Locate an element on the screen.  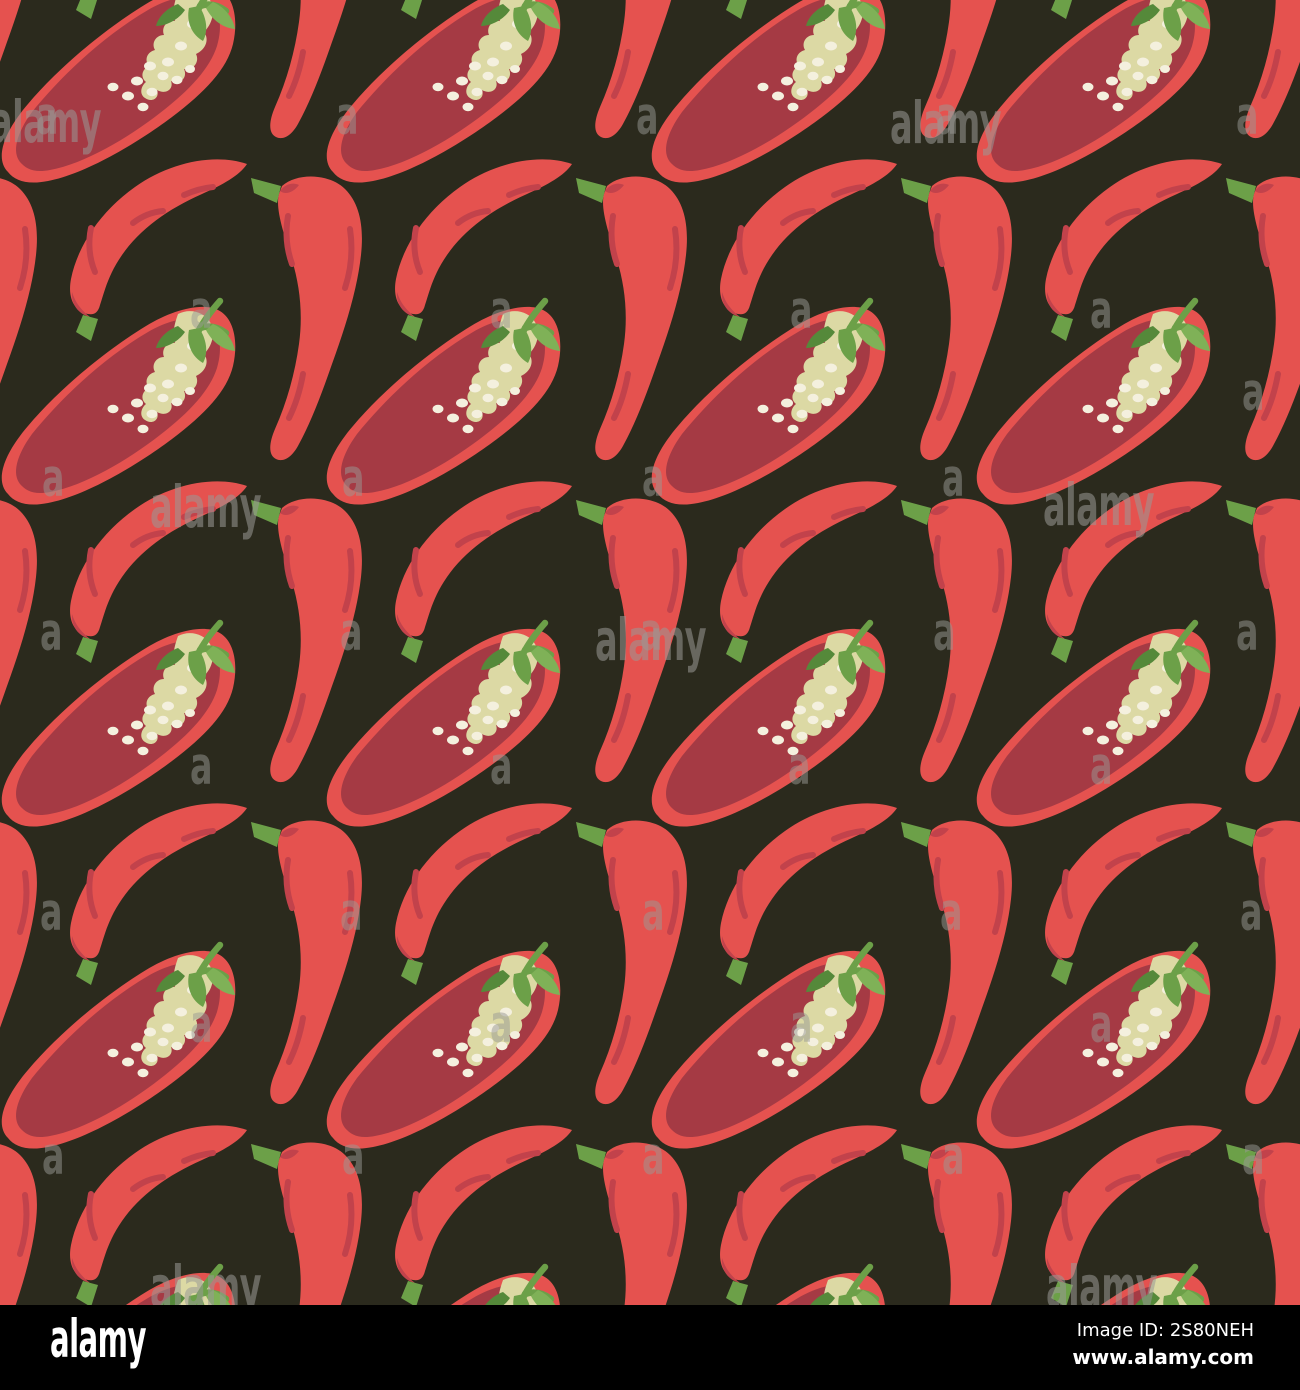
image-id-label: Image ID: 2S80NEH is located at coordinates (1165, 1330).